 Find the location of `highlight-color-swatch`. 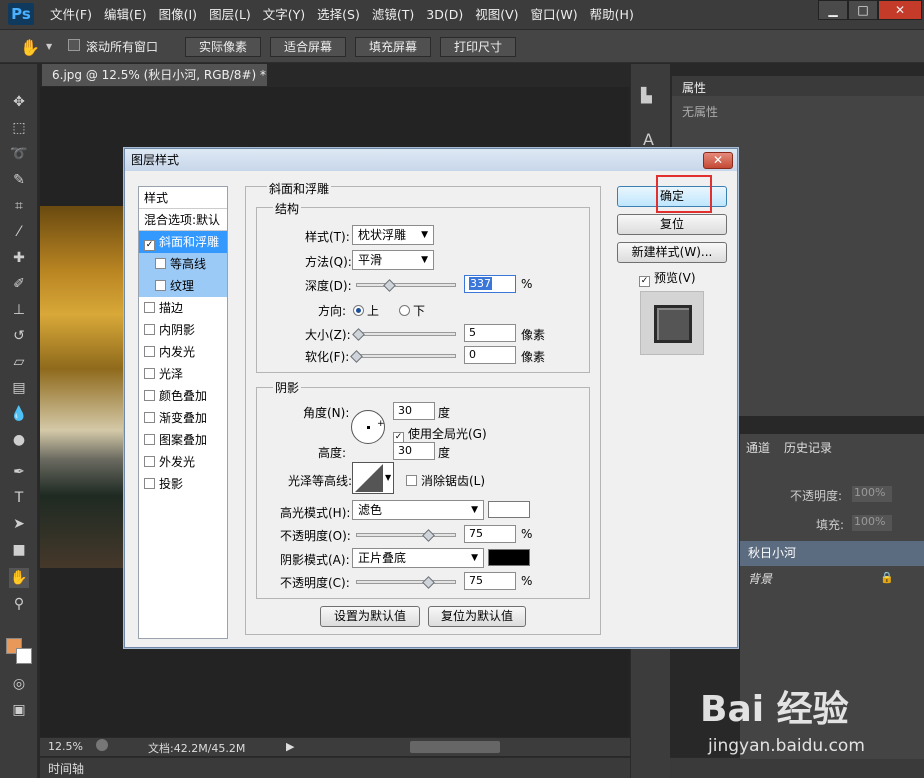

highlight-color-swatch is located at coordinates (509, 509).